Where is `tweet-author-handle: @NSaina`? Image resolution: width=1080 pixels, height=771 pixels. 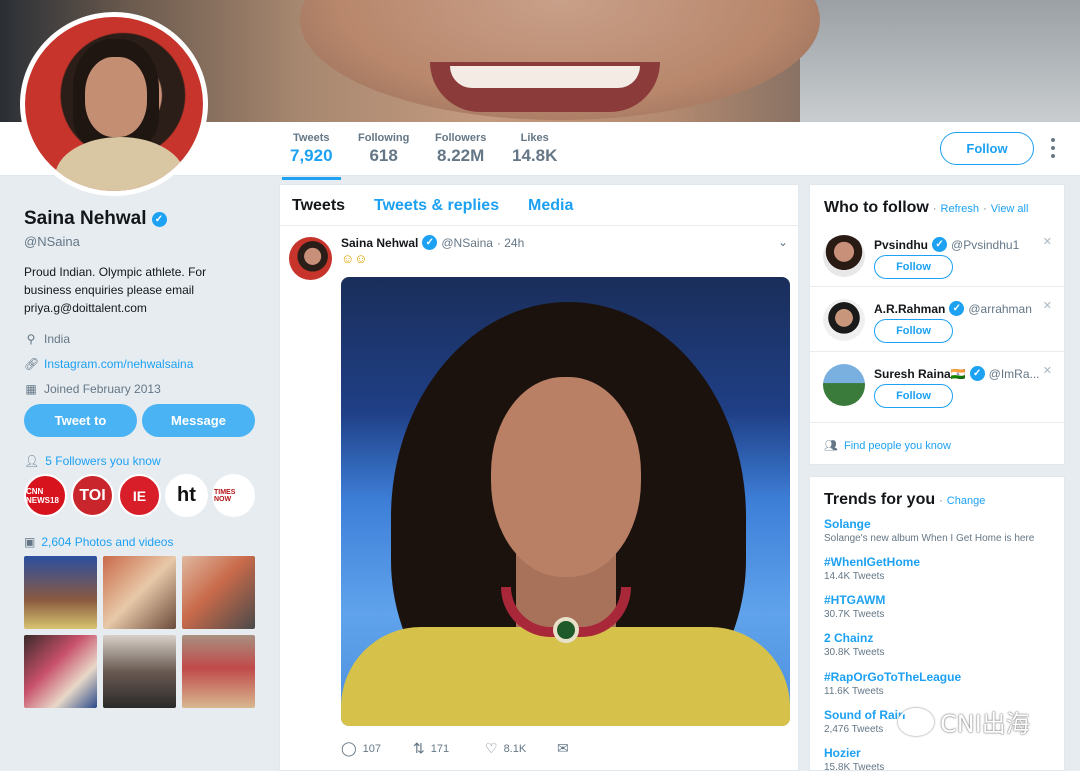
tweet-author-handle: @NSaina is located at coordinates (467, 243).